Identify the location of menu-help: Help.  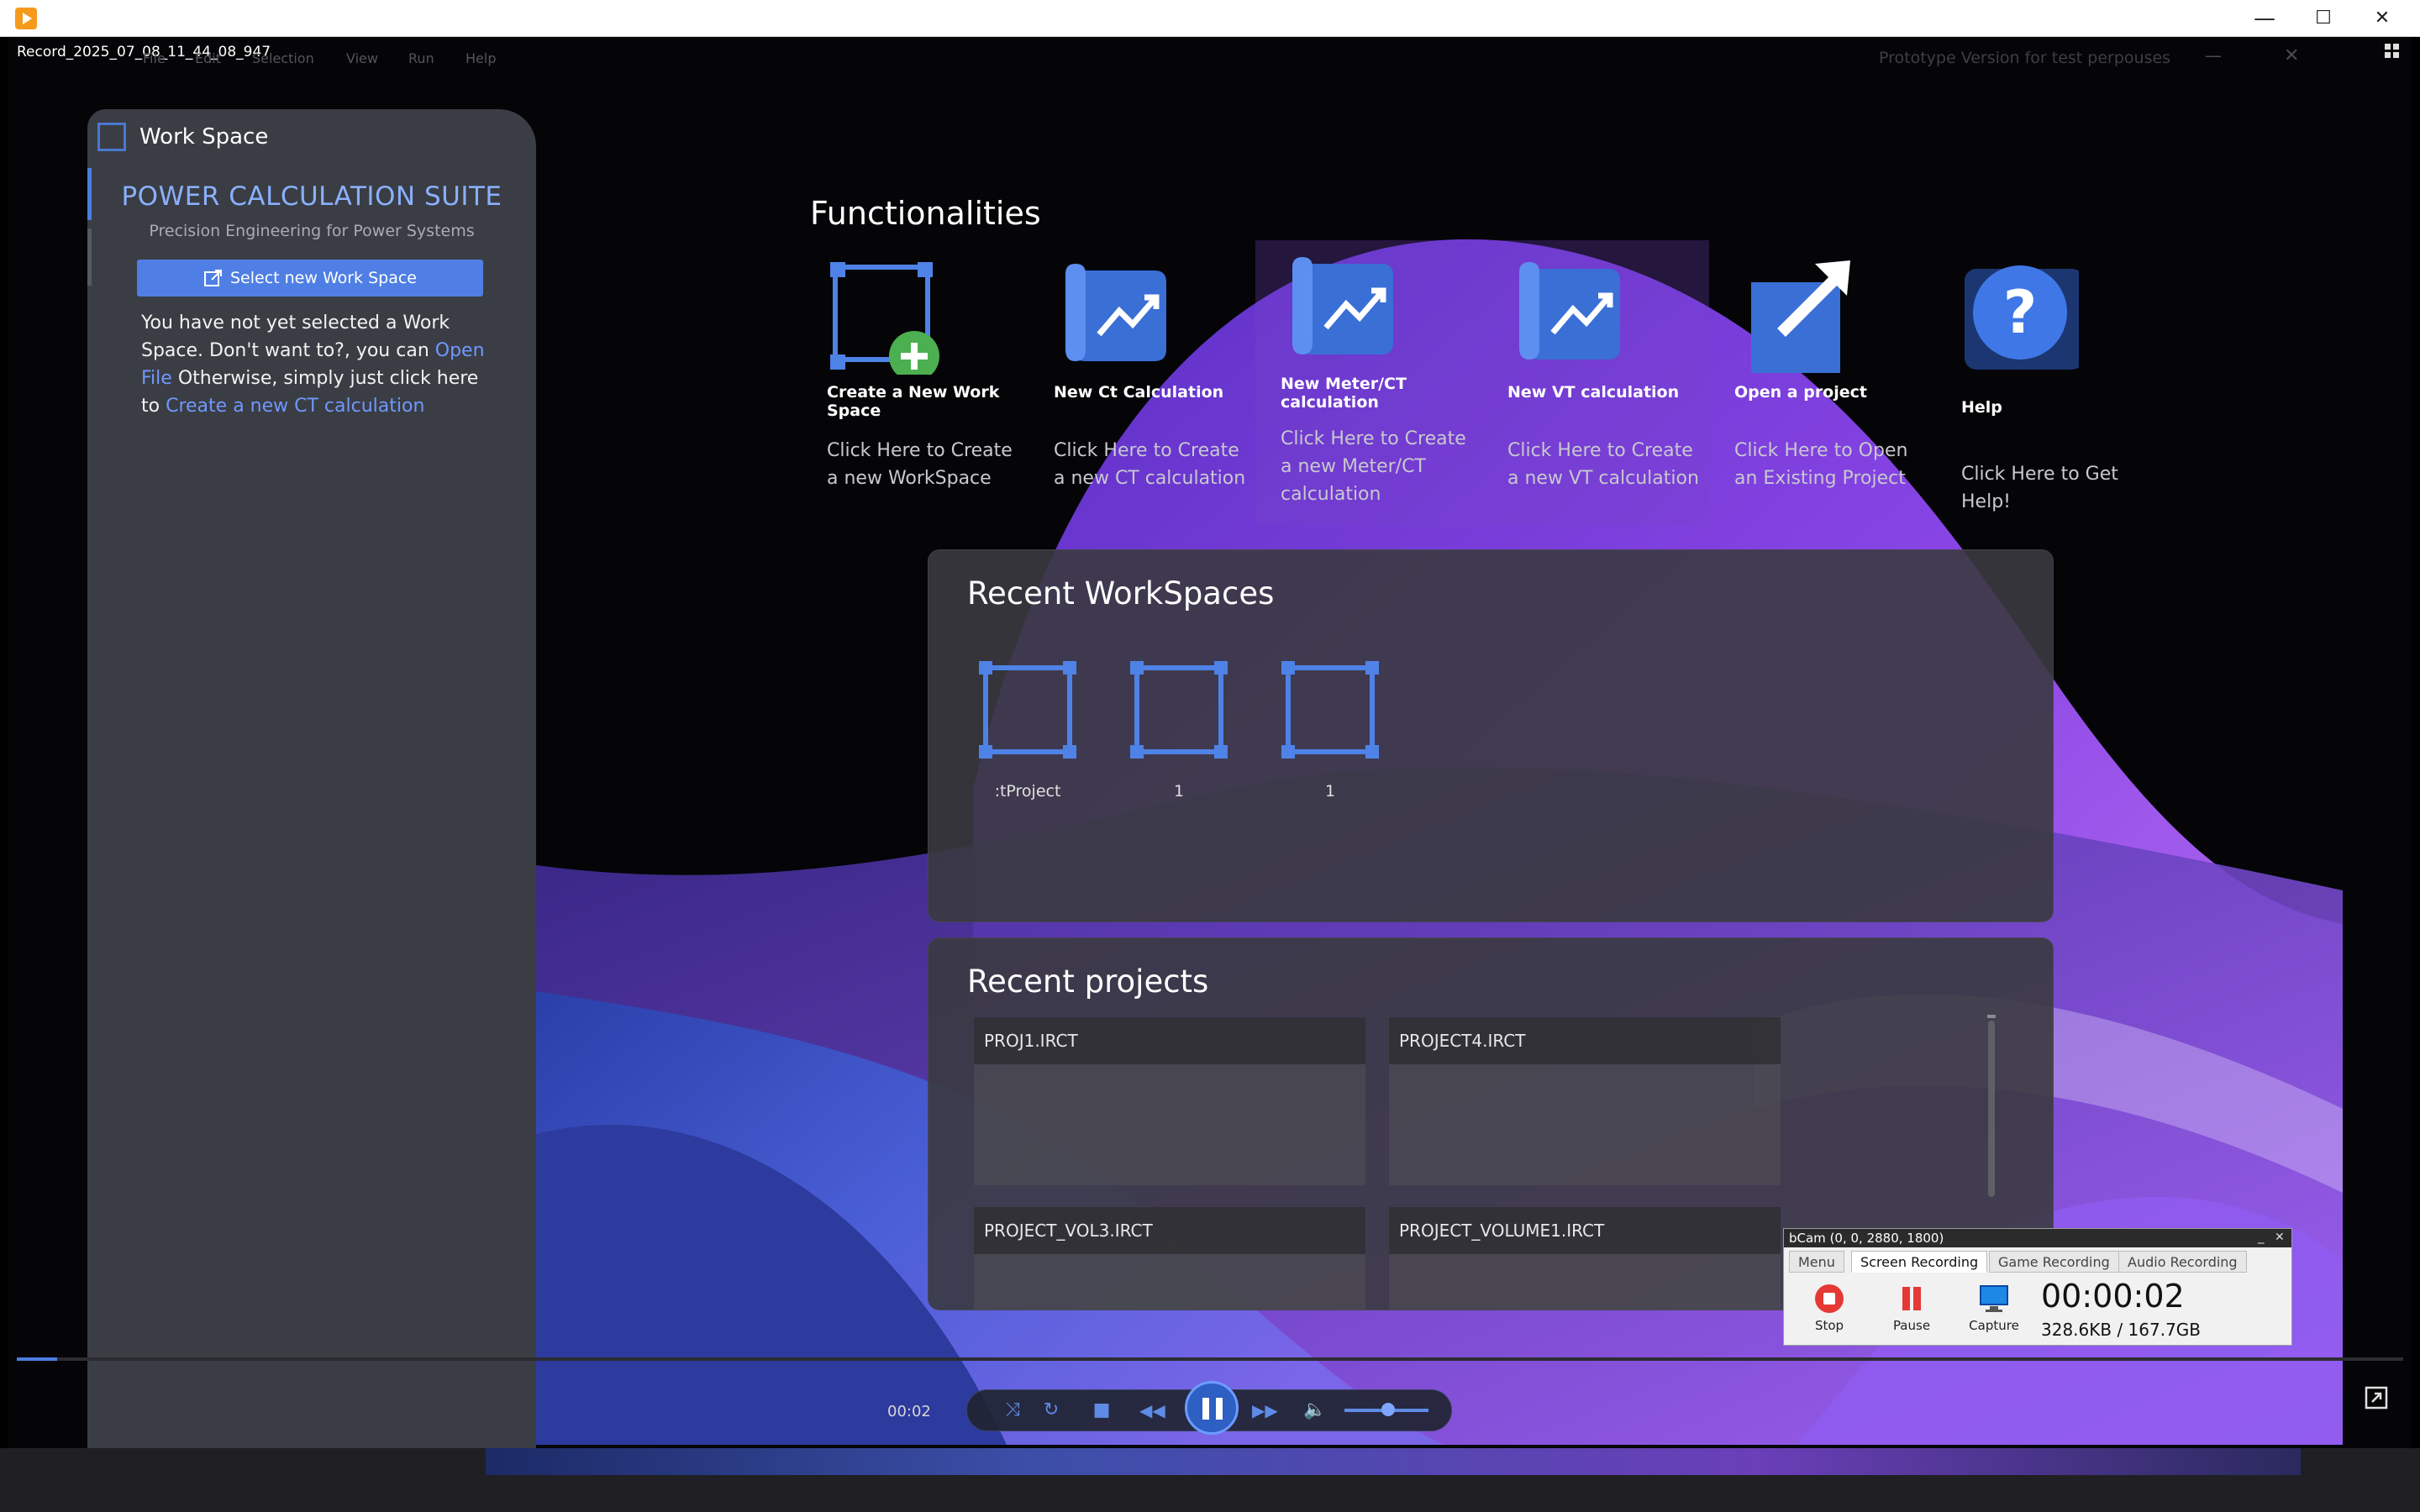
(481, 58).